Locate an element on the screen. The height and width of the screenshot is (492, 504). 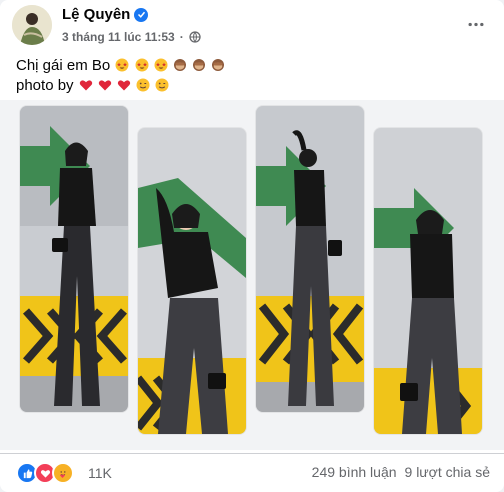
author-name: Lệ Quyên is located at coordinates (96, 14).